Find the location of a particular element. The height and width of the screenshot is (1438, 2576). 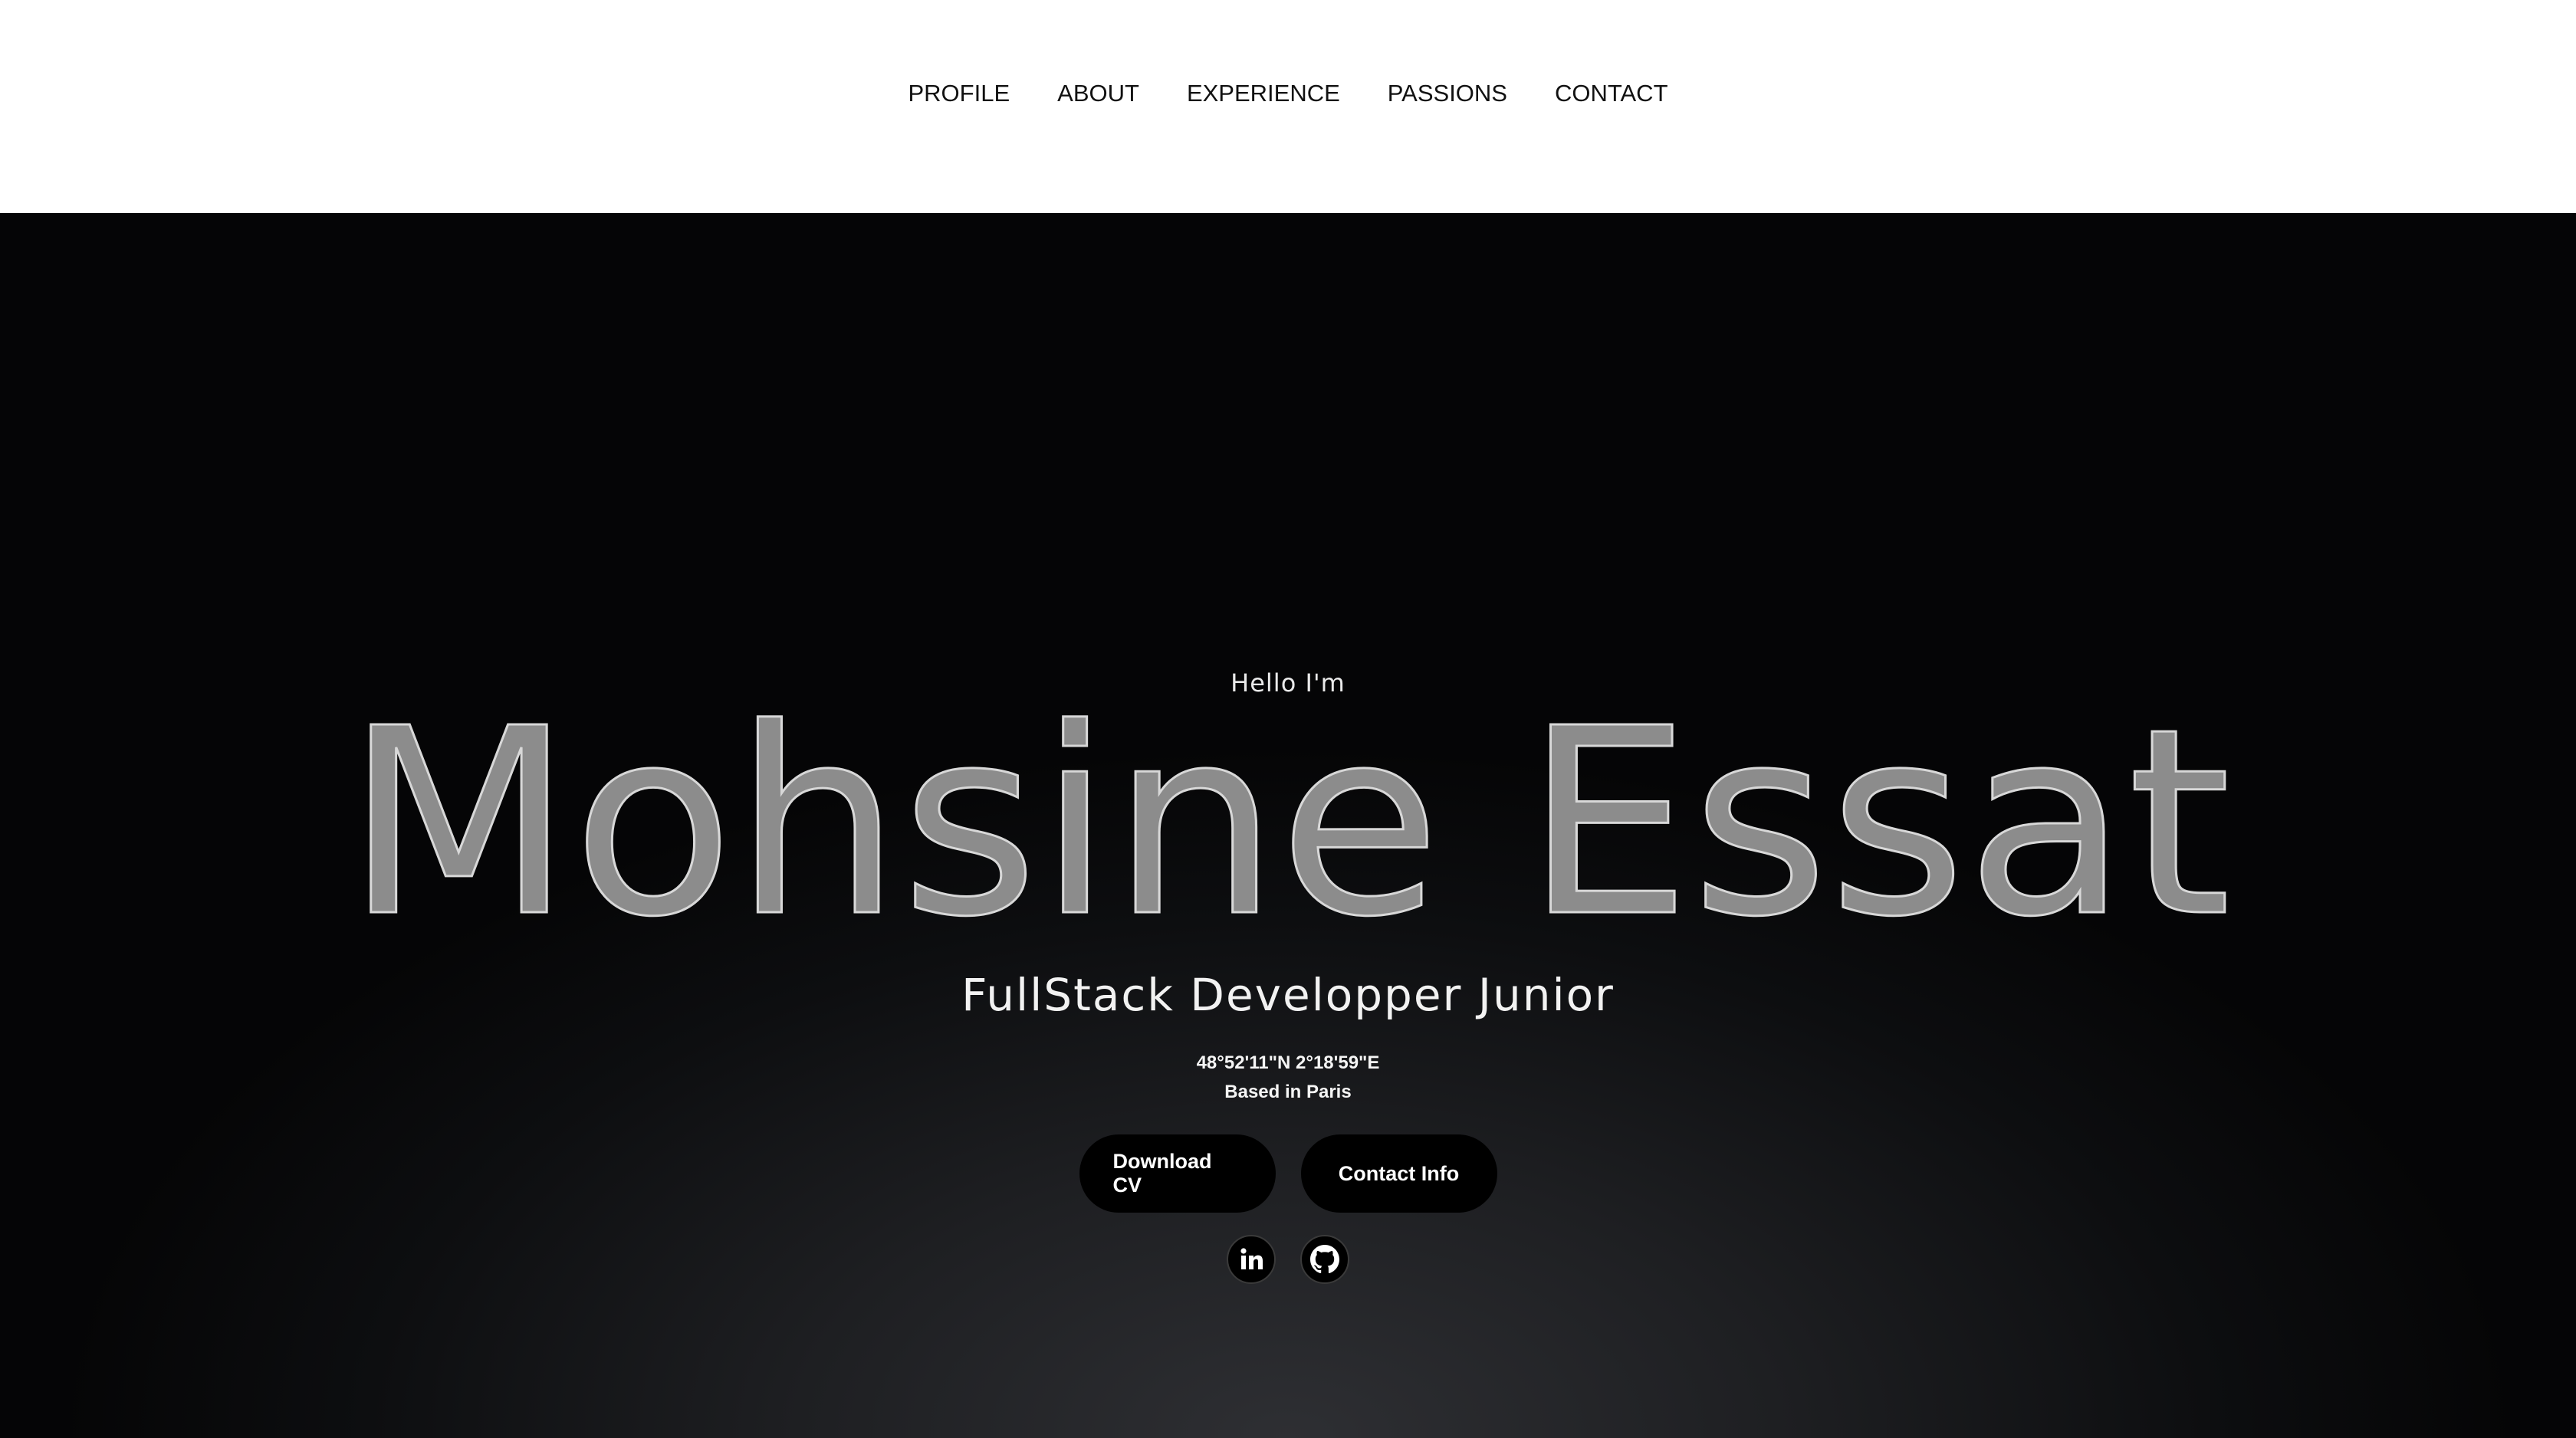

hero-coordinates: 48°52'11"N 2°18'59"E is located at coordinates (1288, 1062).